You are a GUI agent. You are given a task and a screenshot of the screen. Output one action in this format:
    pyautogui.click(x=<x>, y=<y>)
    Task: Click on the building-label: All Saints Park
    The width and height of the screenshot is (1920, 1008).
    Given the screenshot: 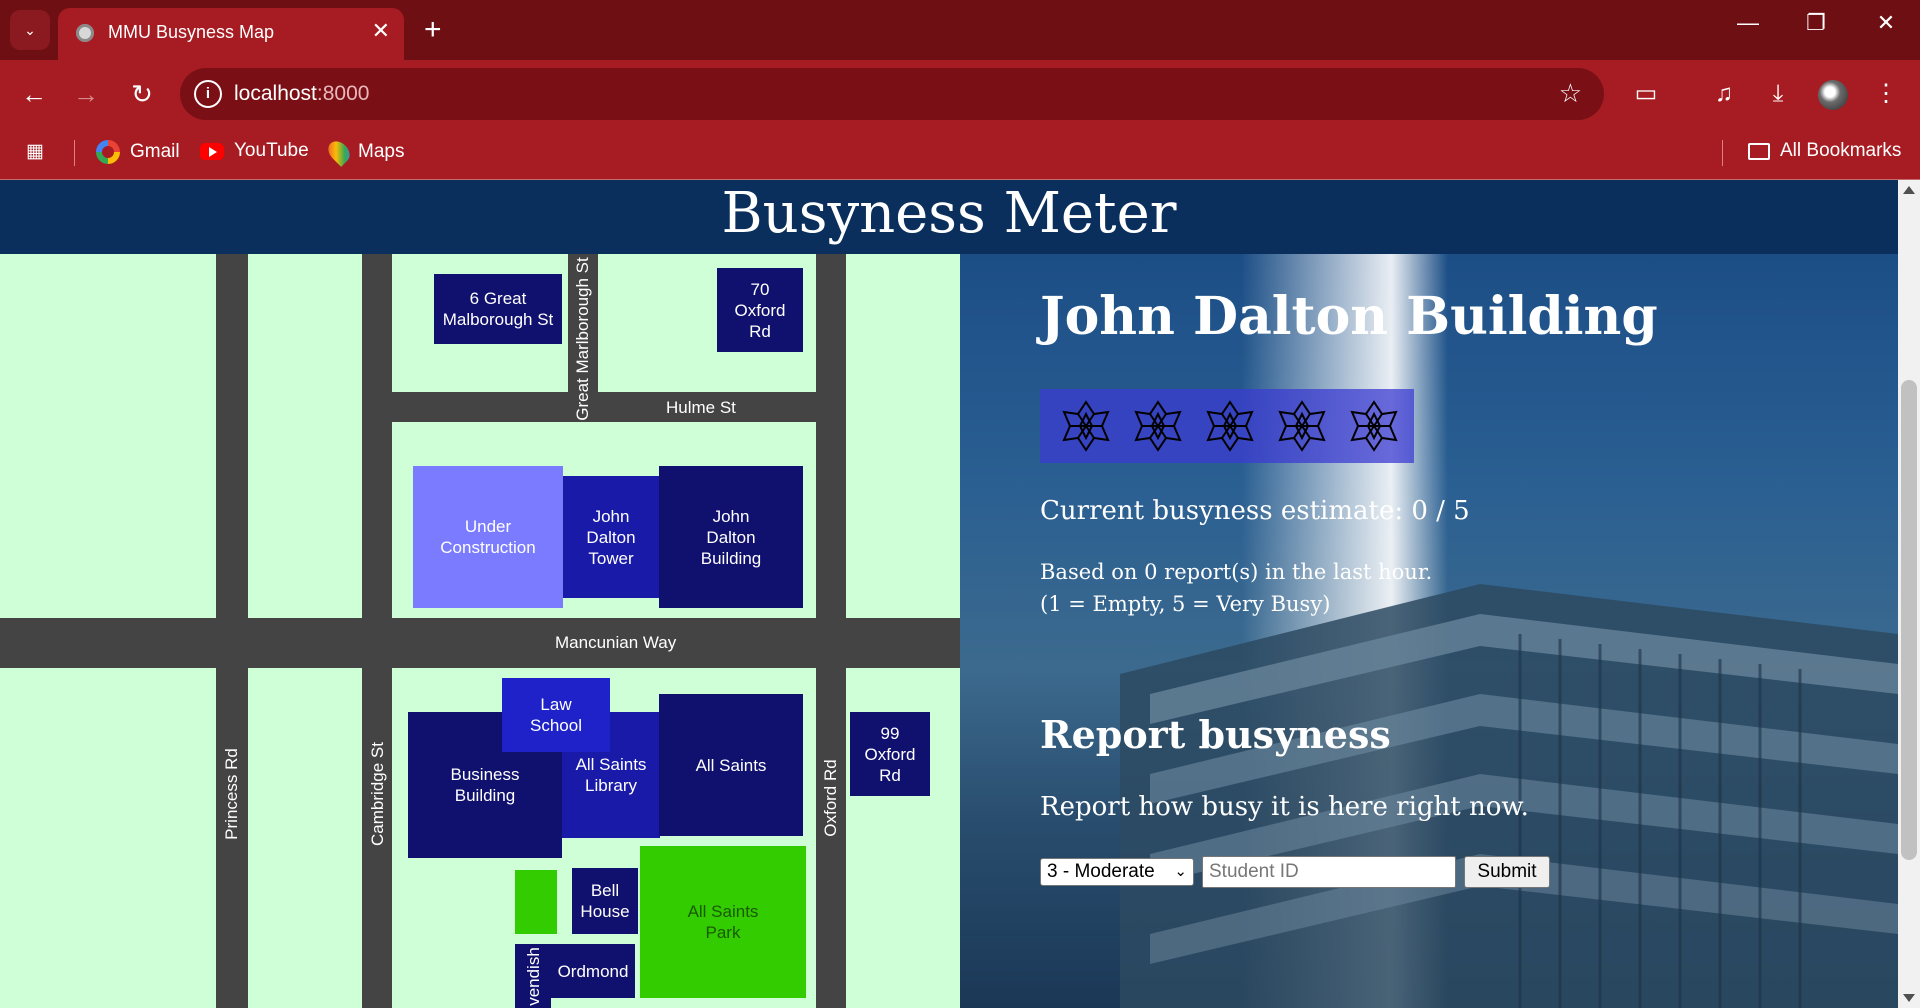 What is the action you would take?
    pyautogui.click(x=723, y=922)
    